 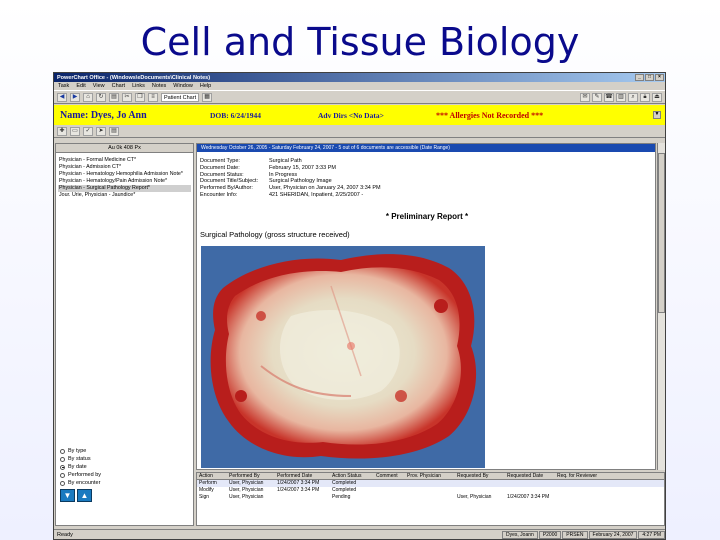 What do you see at coordinates (212, 476) in the screenshot?
I see `column-header: Action` at bounding box center [212, 476].